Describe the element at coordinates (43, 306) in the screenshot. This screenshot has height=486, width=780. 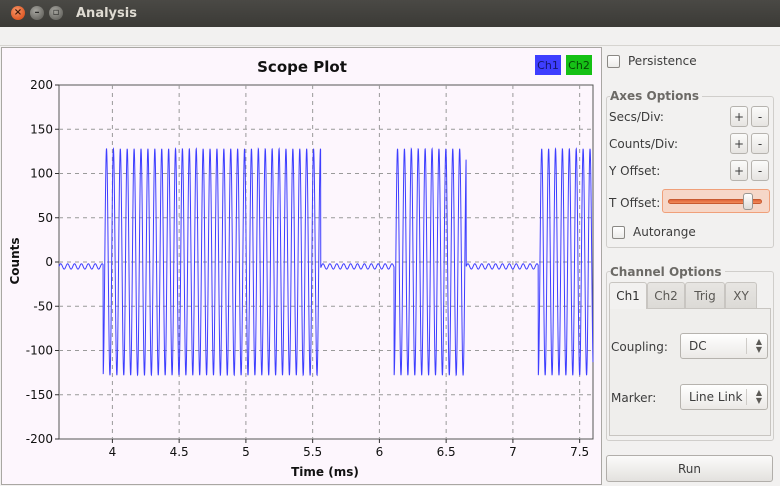
I see `y-tick-label: -50` at that location.